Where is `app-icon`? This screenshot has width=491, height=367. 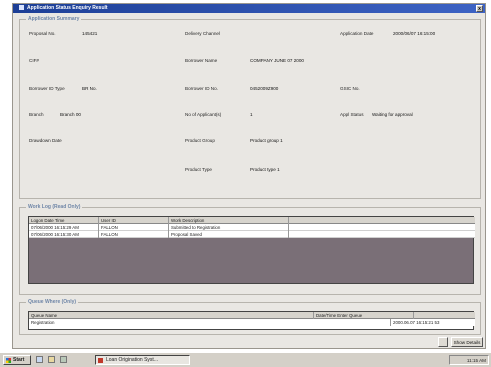 app-icon is located at coordinates (21, 7).